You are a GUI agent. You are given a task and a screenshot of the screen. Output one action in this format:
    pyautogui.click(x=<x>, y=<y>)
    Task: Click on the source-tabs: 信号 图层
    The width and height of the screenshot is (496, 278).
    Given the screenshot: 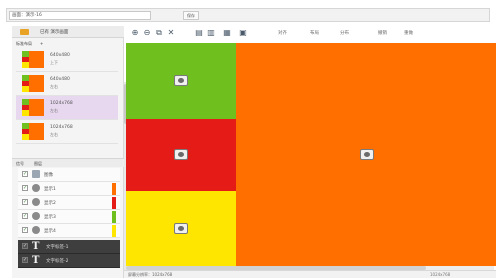 What is the action you would take?
    pyautogui.click(x=68, y=162)
    